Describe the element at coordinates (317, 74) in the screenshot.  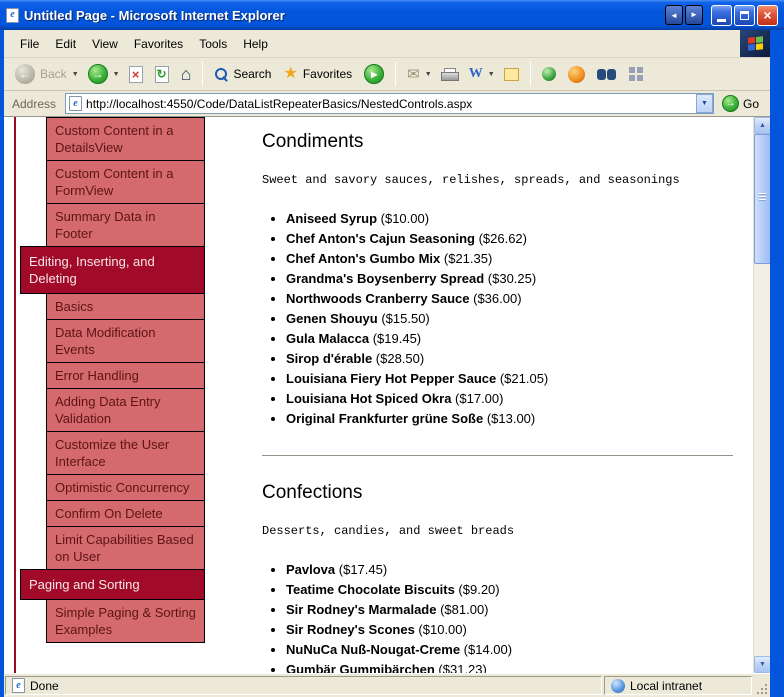
I see `favorites-button: ★ Favorites` at that location.